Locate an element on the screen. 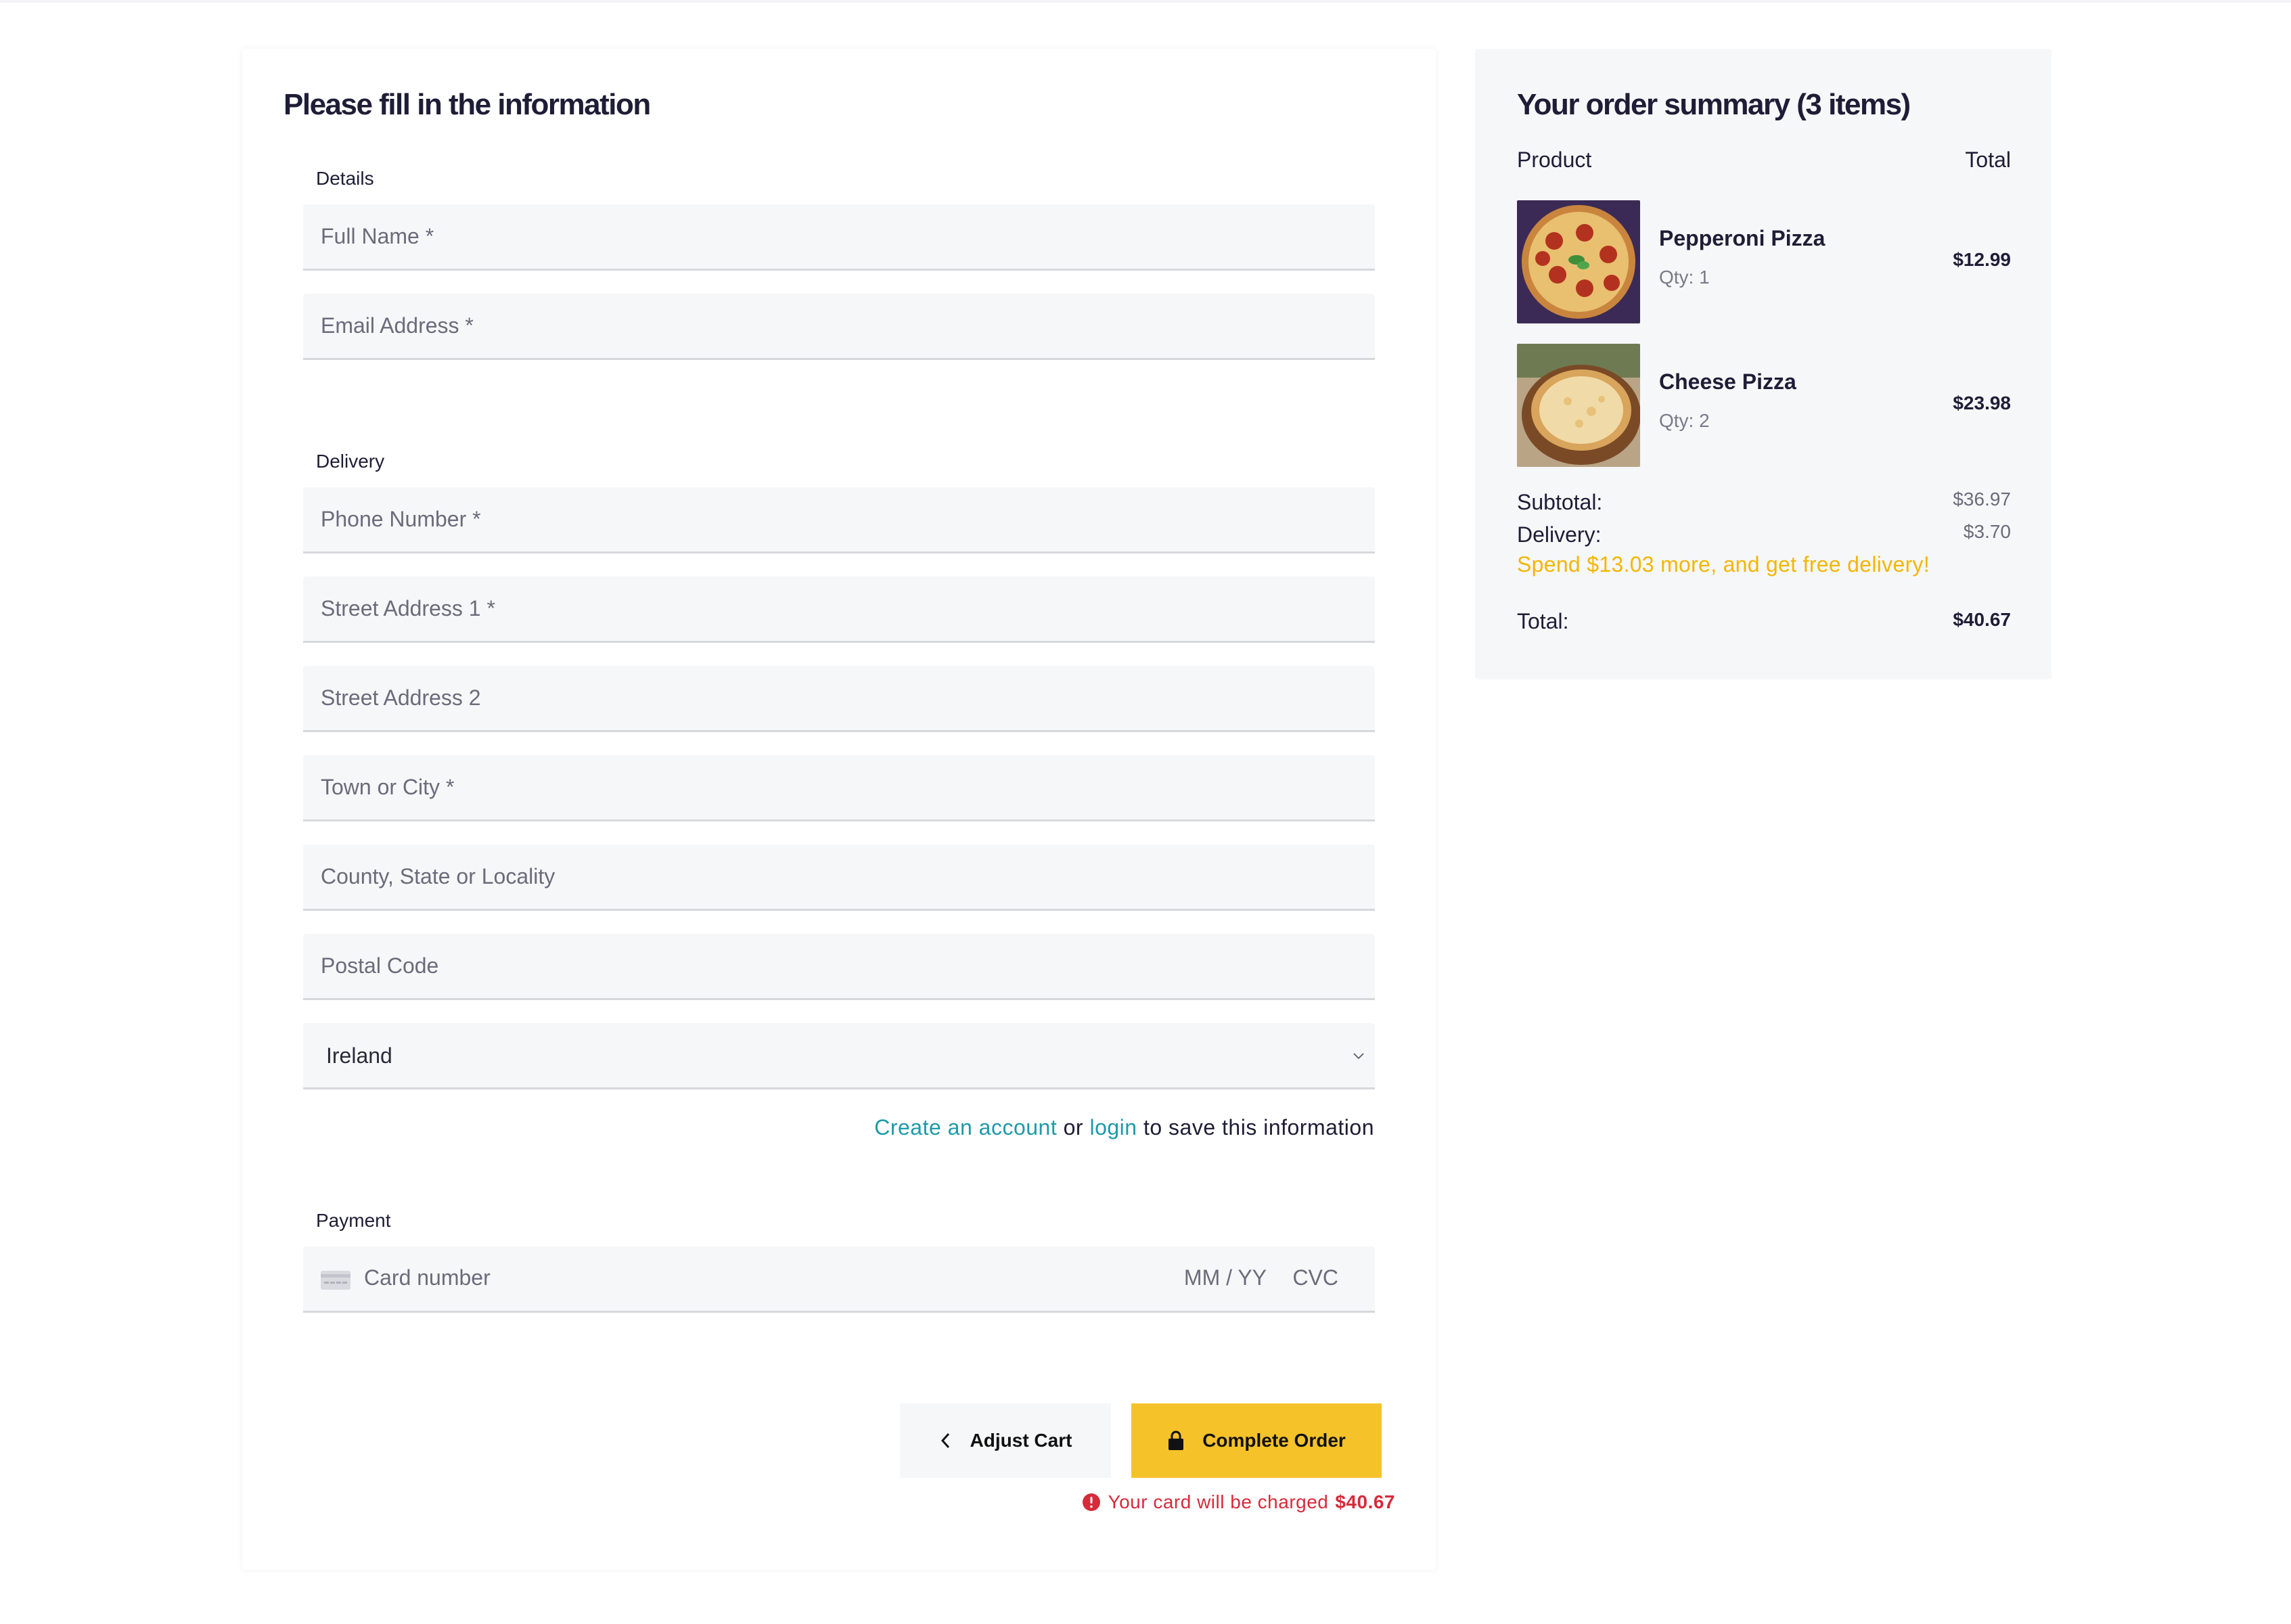 The image size is (2291, 1624). card-number-placeholder: Card number is located at coordinates (427, 1277).